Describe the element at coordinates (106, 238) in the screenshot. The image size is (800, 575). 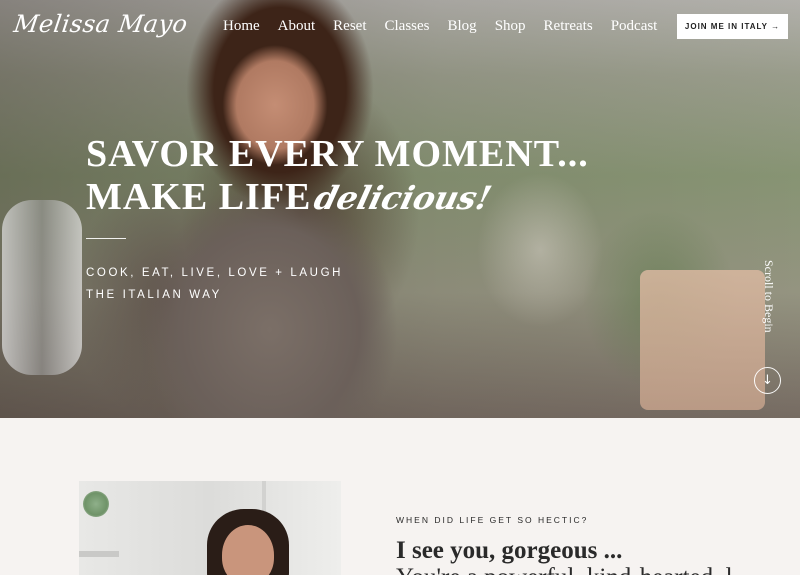
I see `hero-divider` at that location.